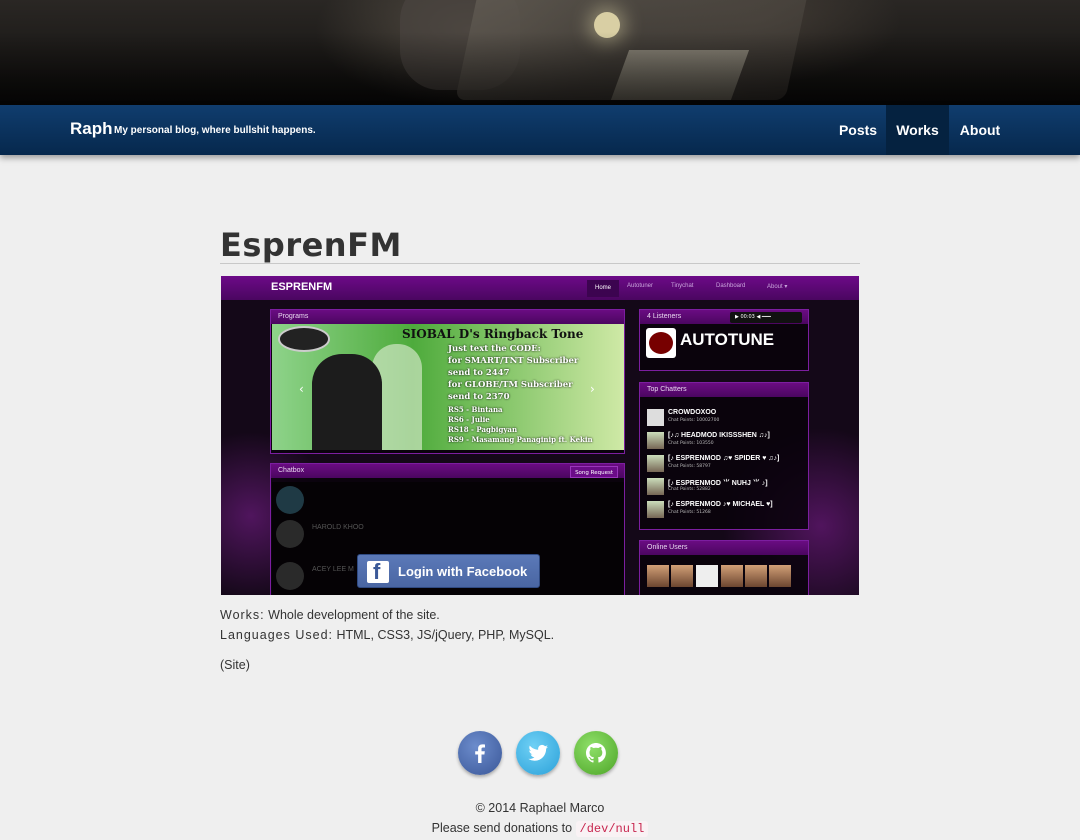  What do you see at coordinates (724, 548) in the screenshot?
I see `online-users-label: Online Users` at bounding box center [724, 548].